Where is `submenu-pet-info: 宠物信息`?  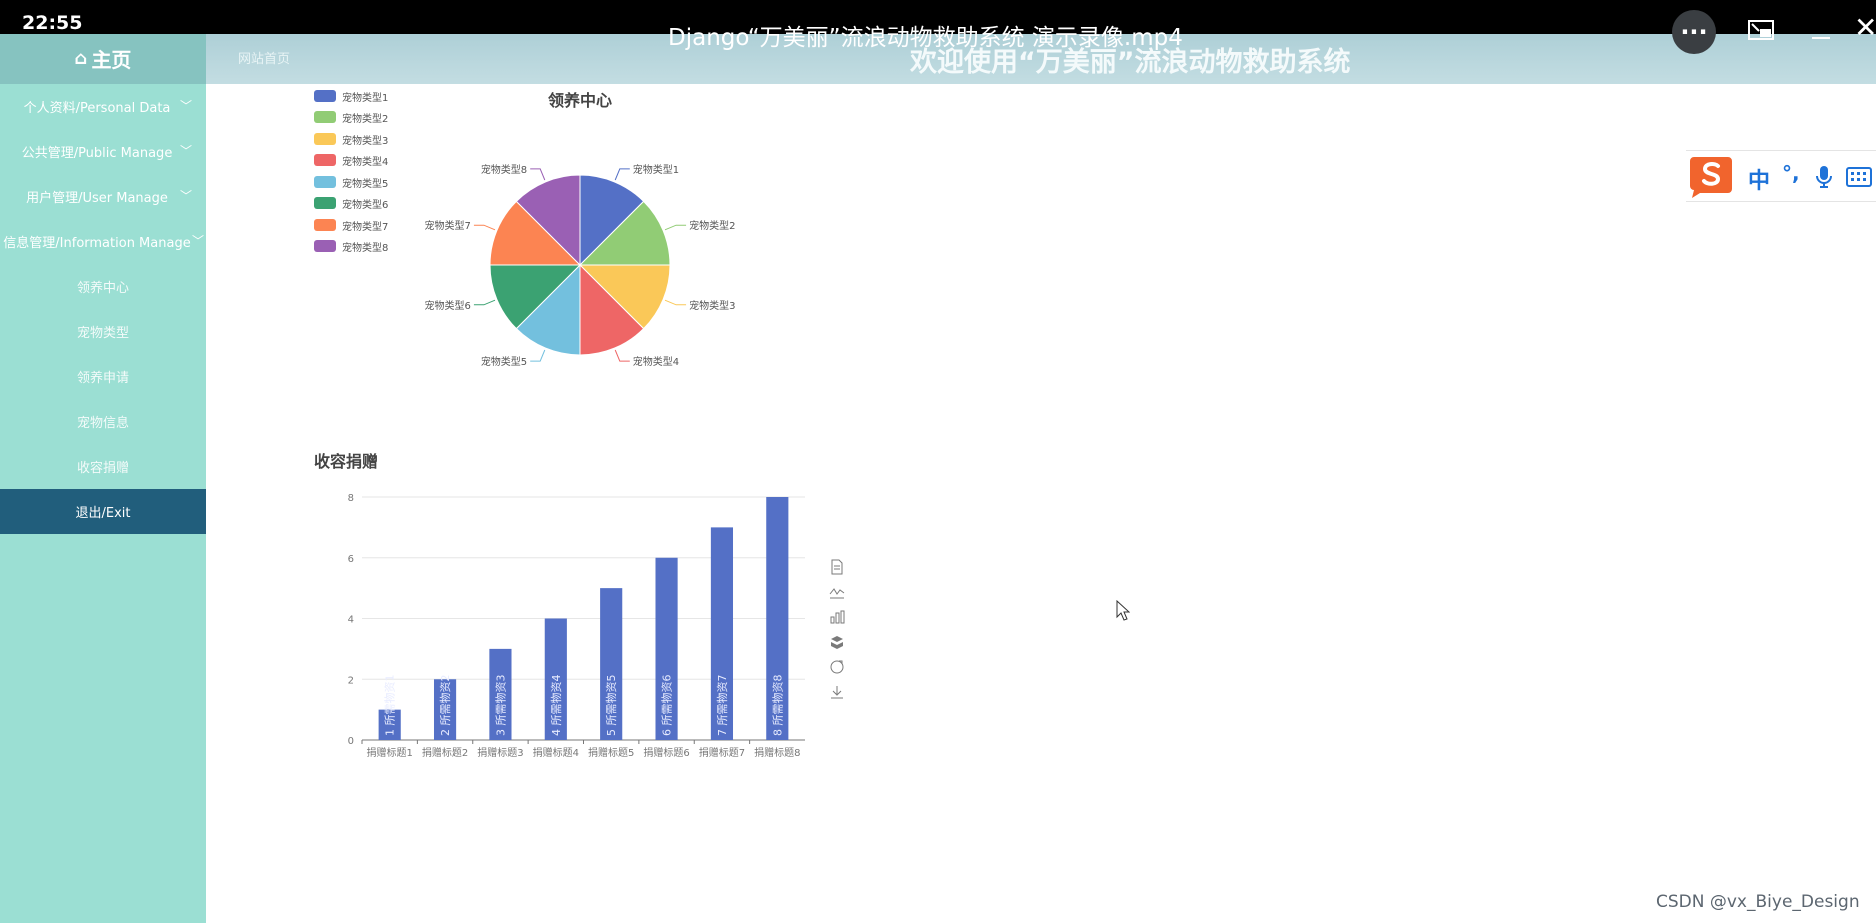 submenu-pet-info: 宠物信息 is located at coordinates (103, 421).